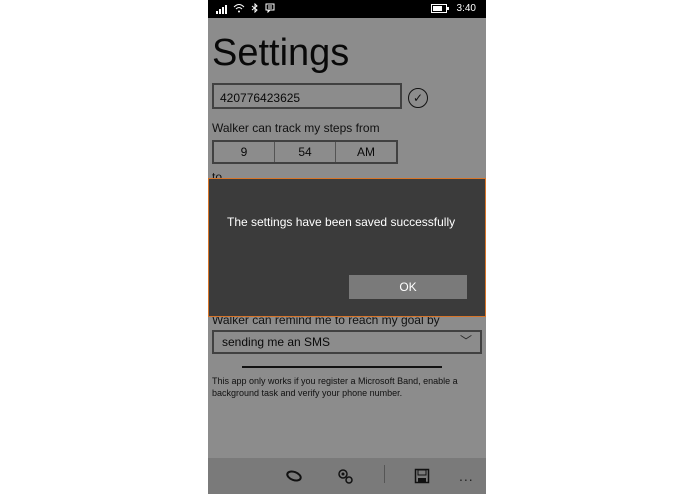 The height and width of the screenshot is (494, 695). I want to click on save-icon, so click(422, 476).